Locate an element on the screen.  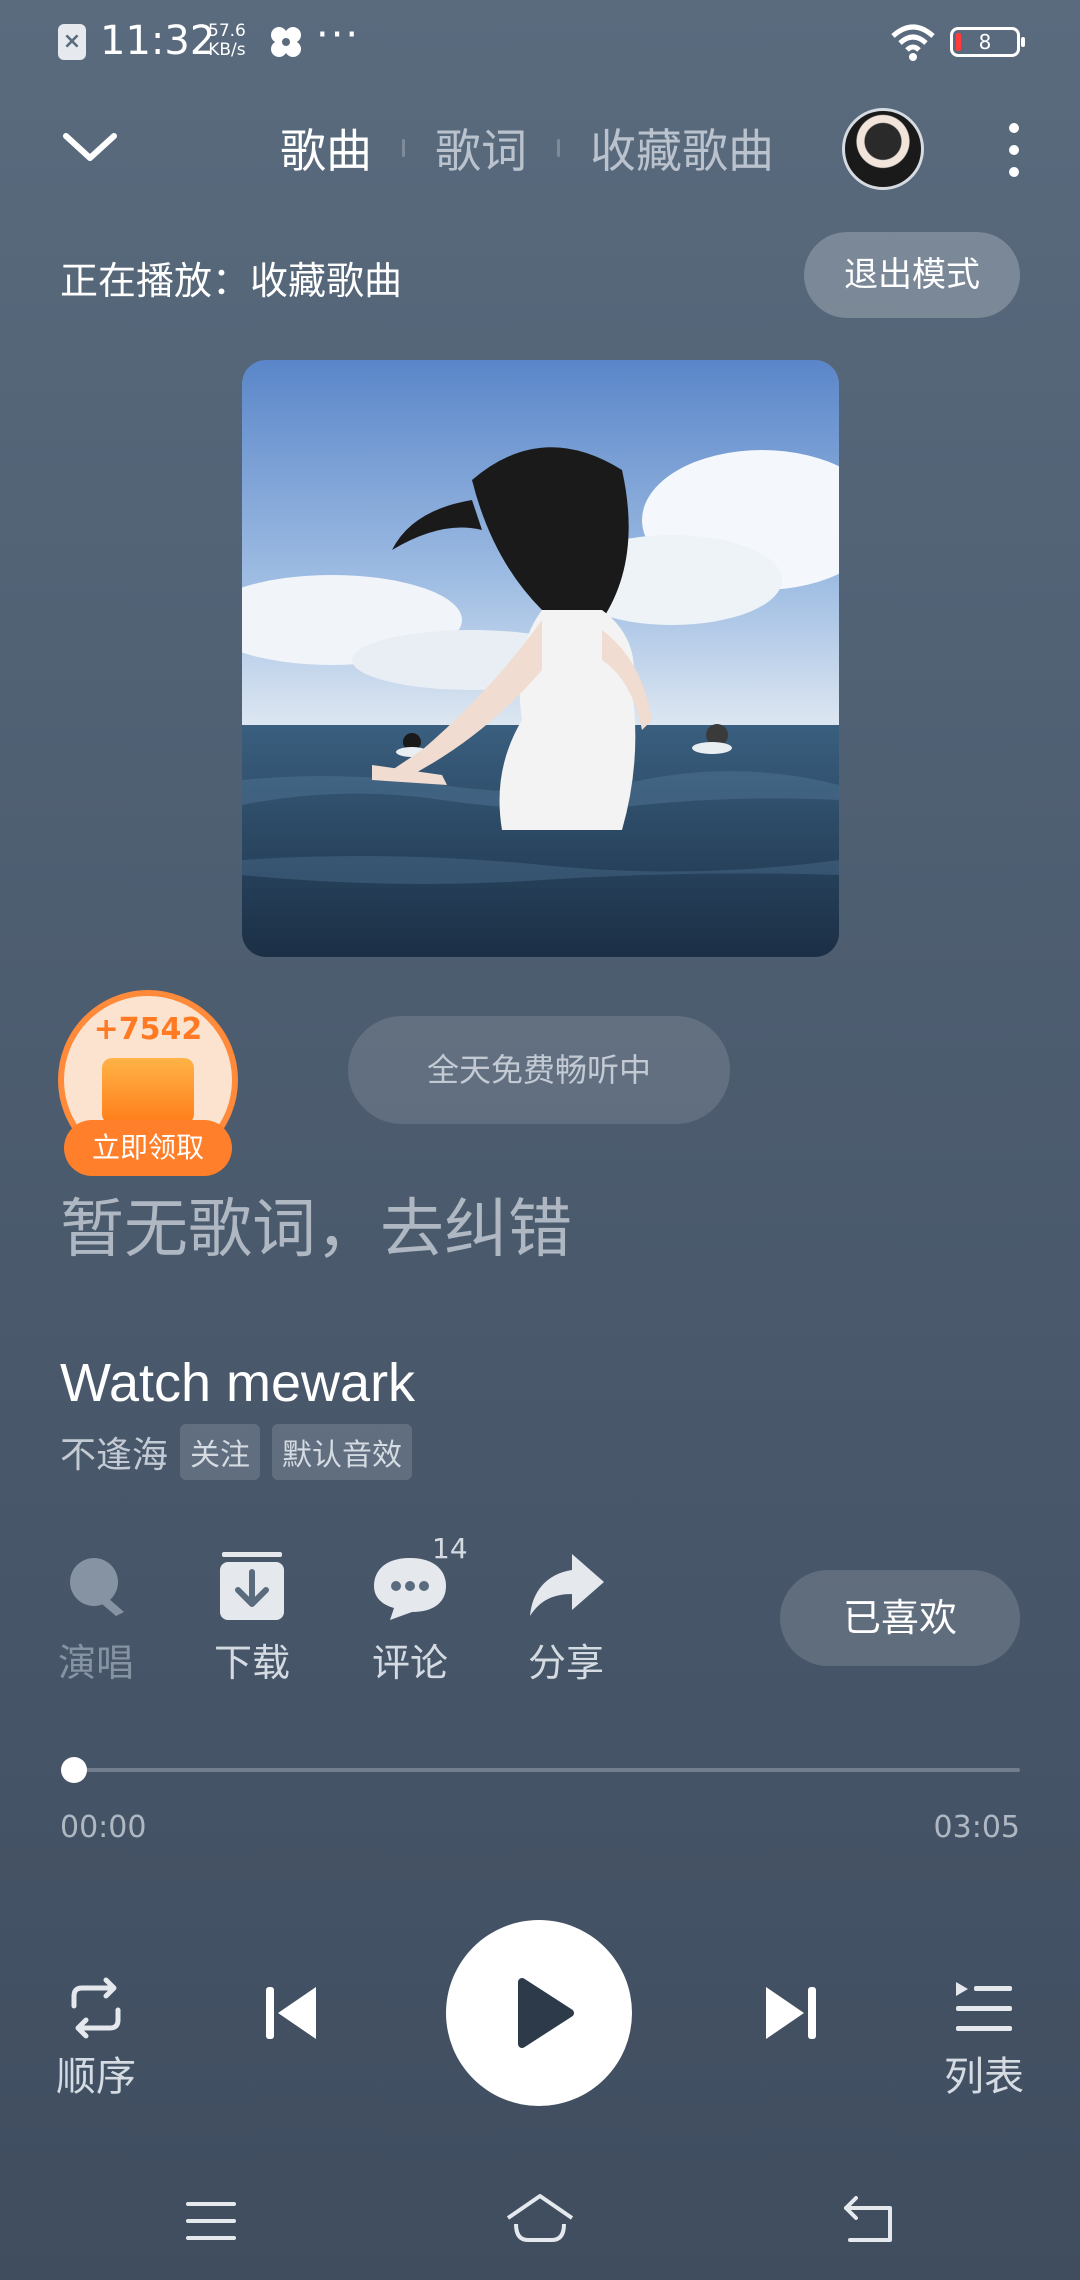
download-button: 下载 is located at coordinates (252, 1618).